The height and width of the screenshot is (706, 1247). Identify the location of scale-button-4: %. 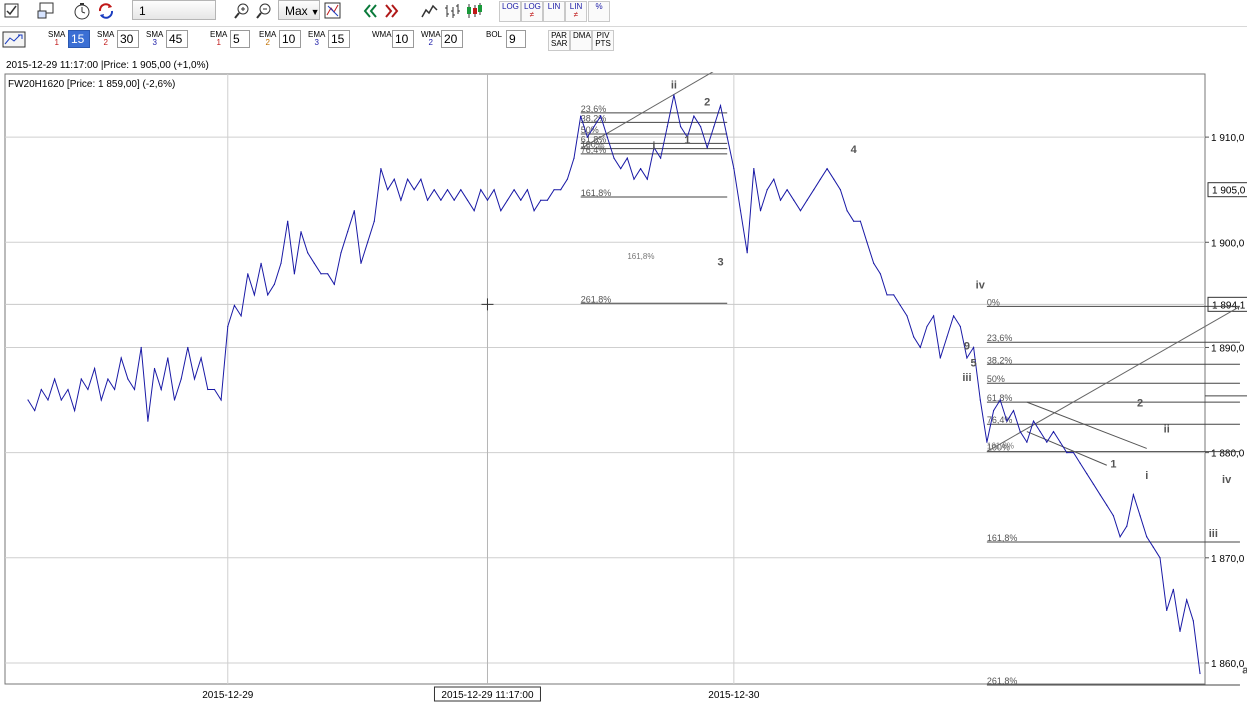
(599, 11).